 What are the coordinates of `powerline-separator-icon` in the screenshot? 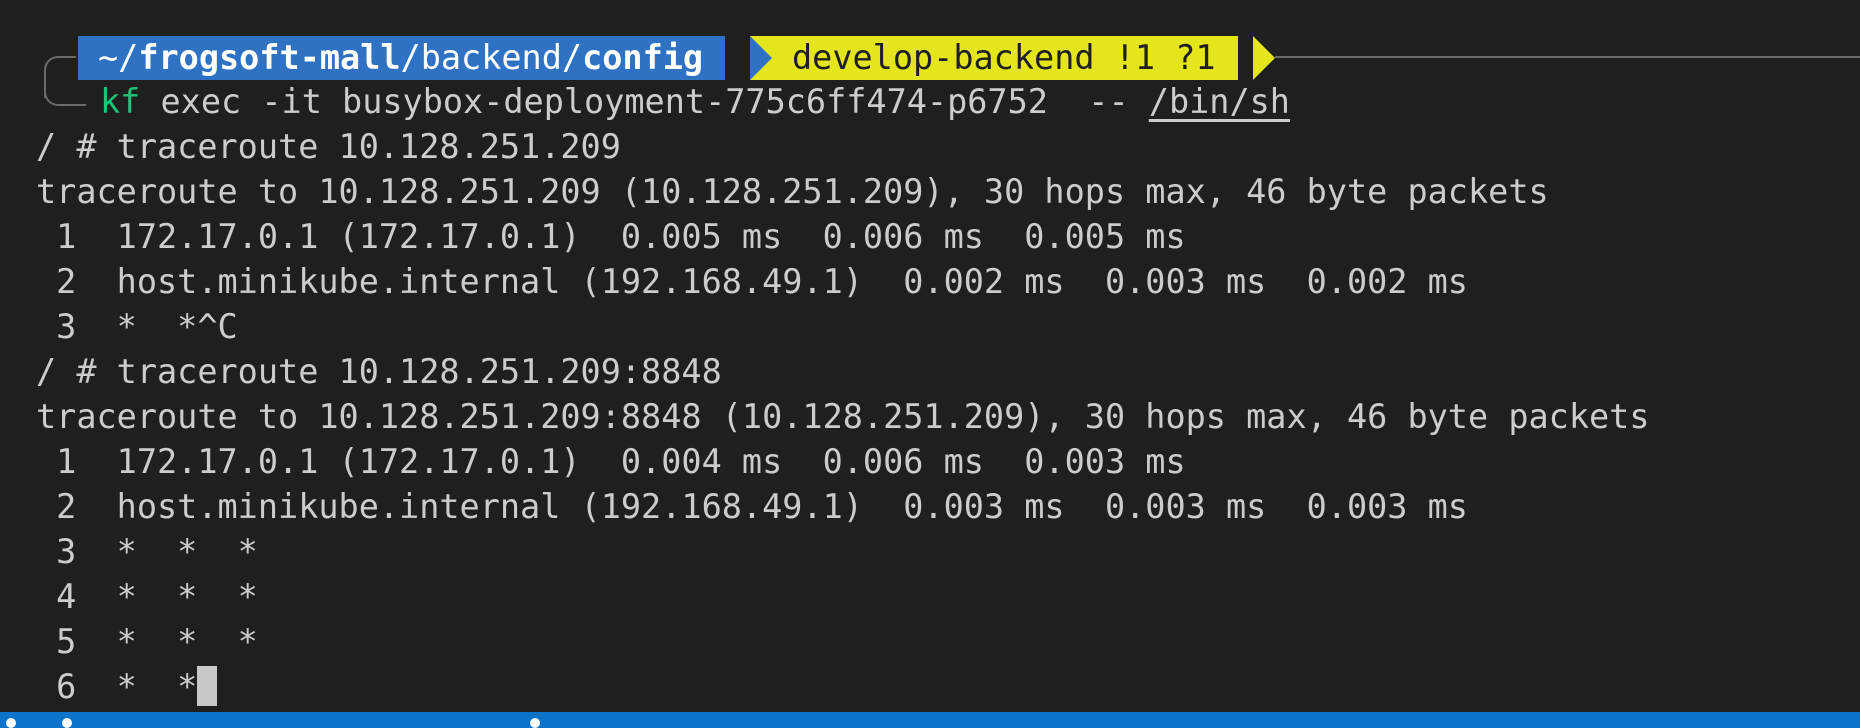 It's located at (761, 58).